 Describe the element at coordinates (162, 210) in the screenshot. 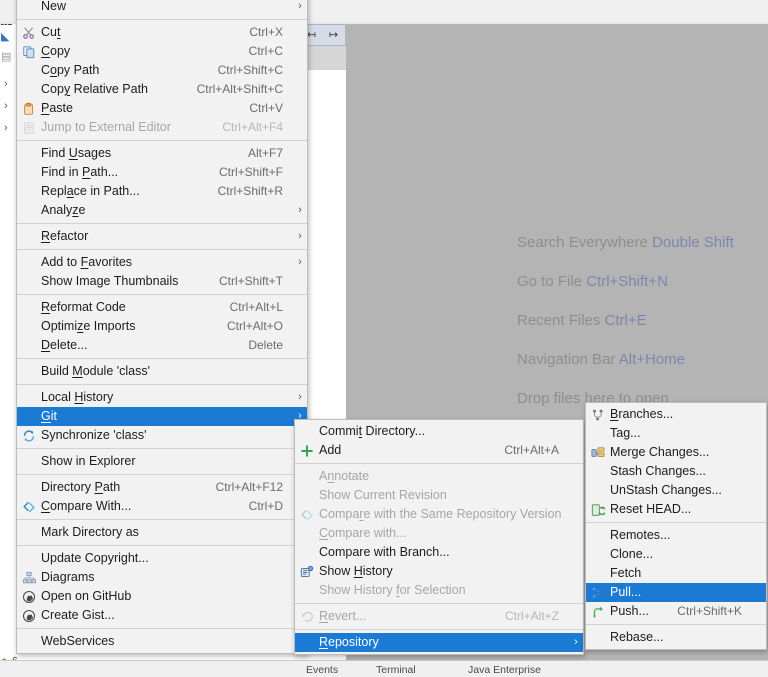

I see `menu-item-analyze: Analyze ›` at that location.